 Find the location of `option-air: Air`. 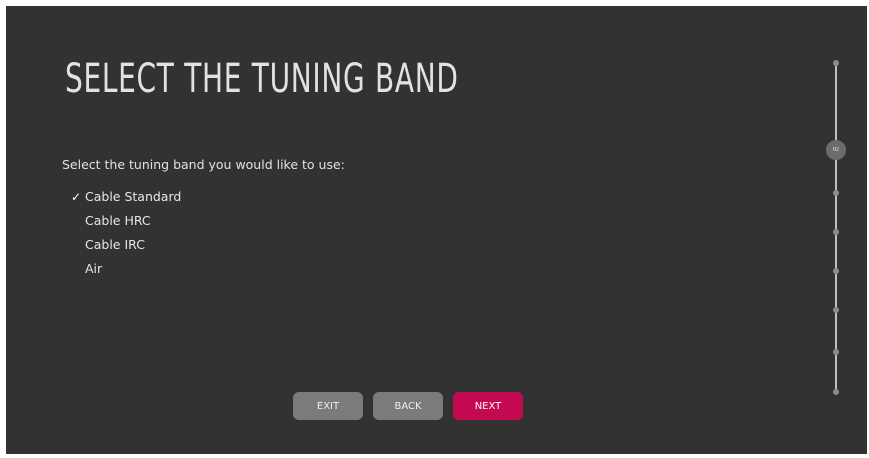

option-air: Air is located at coordinates (125, 269).